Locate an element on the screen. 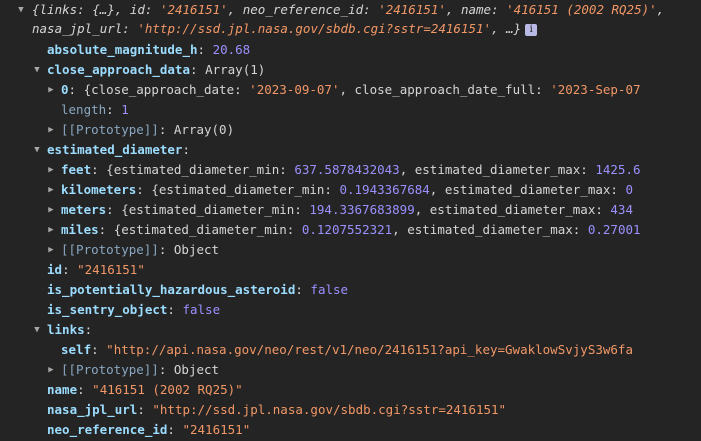  property-value: 0.1943367684 is located at coordinates (384, 189).